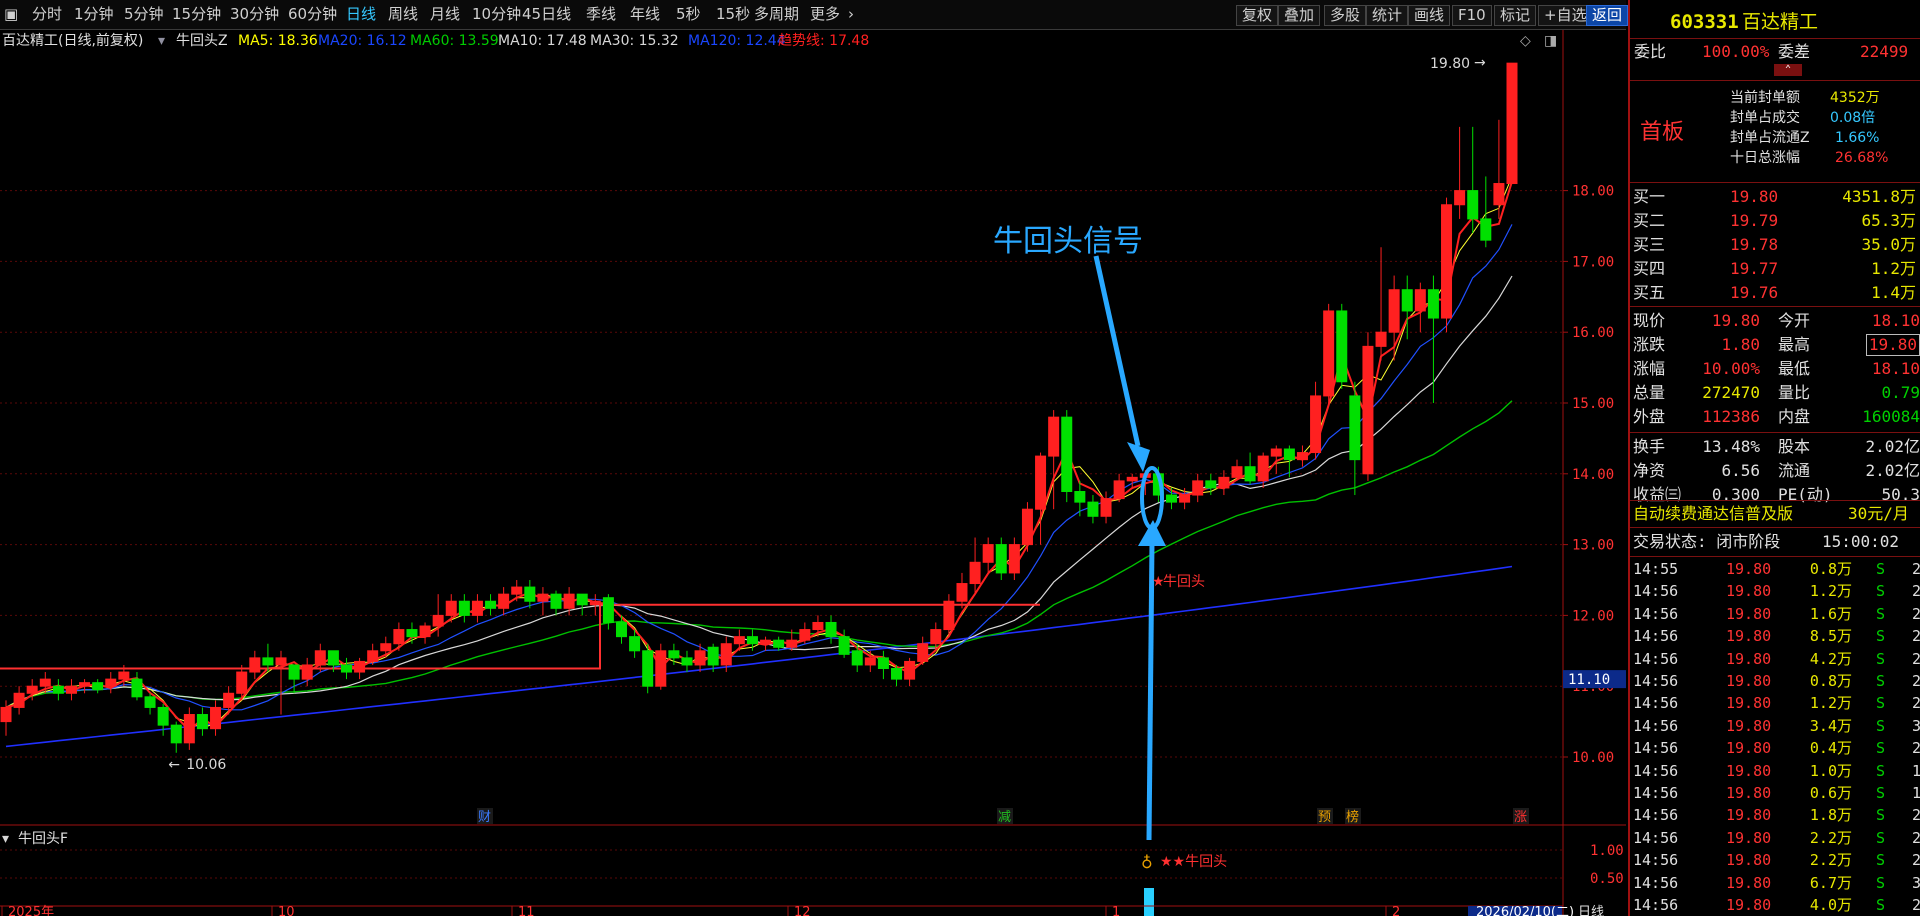 This screenshot has height=916, width=1920. What do you see at coordinates (546, 14) in the screenshot?
I see `period-tab: 45日线` at bounding box center [546, 14].